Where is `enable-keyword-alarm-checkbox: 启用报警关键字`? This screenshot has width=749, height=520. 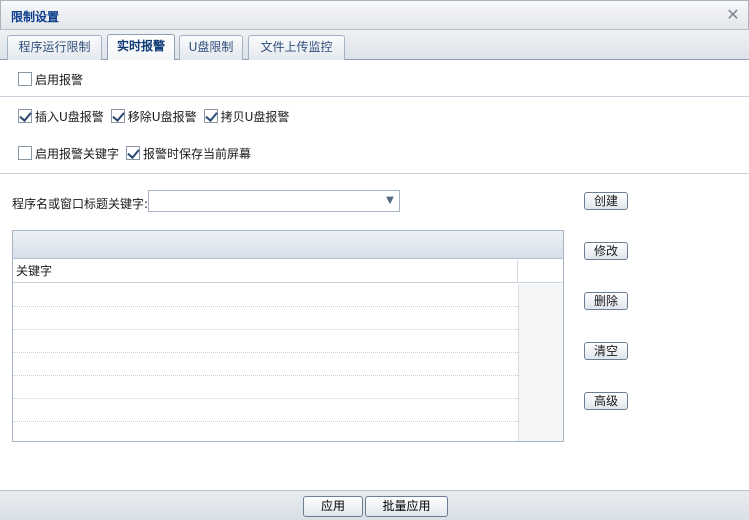
enable-keyword-alarm-checkbox: 启用报警关键字 is located at coordinates (68, 153).